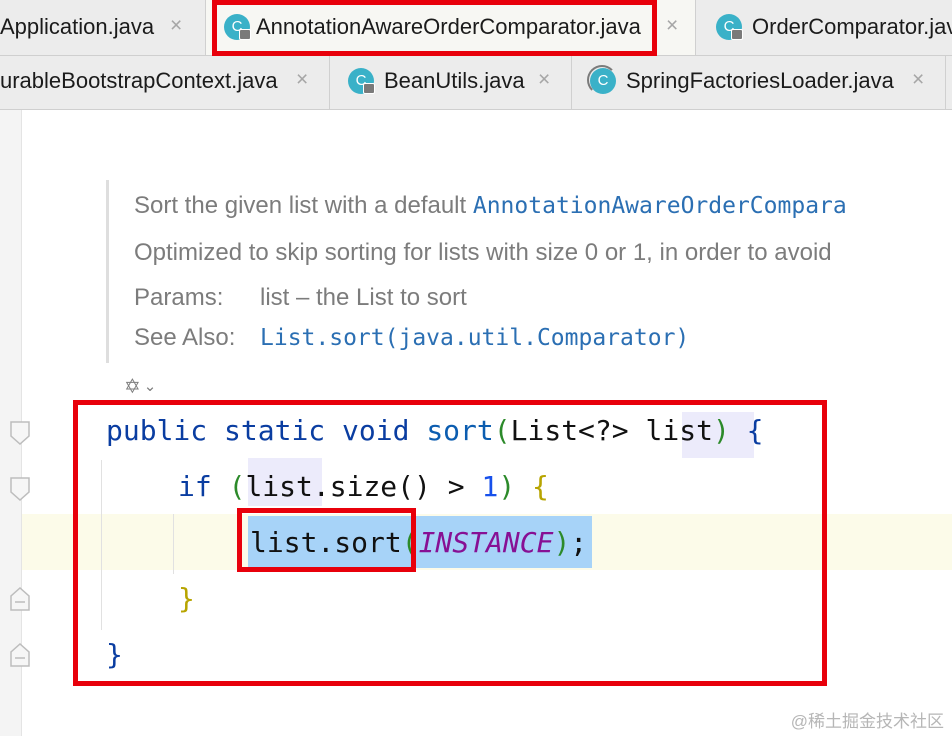 The image size is (952, 736). Describe the element at coordinates (454, 80) in the screenshot. I see `tab-label: BeanUtils.java` at that location.